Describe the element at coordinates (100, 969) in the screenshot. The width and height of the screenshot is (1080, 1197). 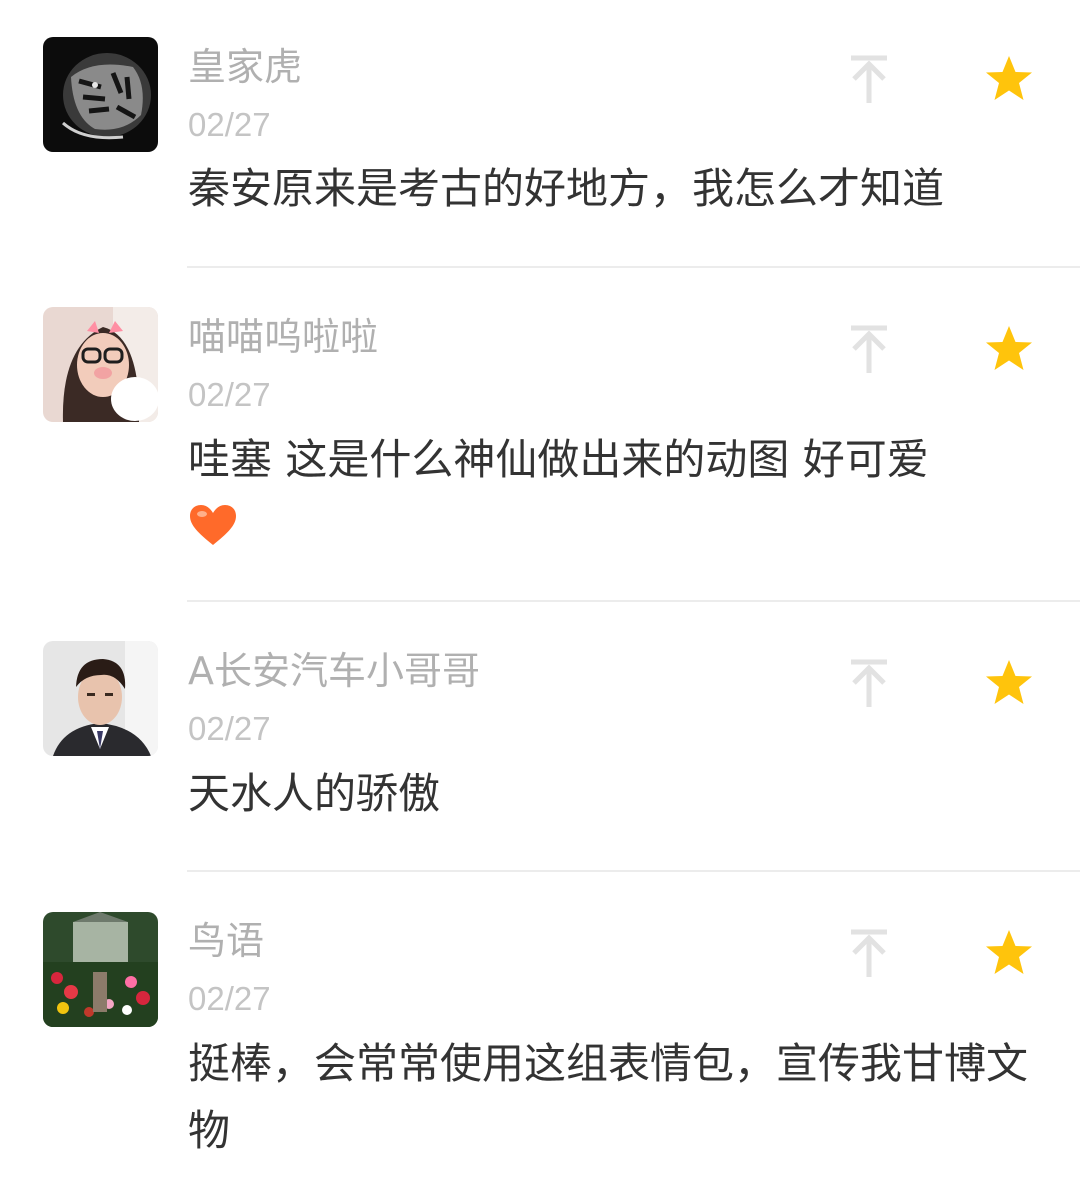
I see `flowers-avatar` at that location.